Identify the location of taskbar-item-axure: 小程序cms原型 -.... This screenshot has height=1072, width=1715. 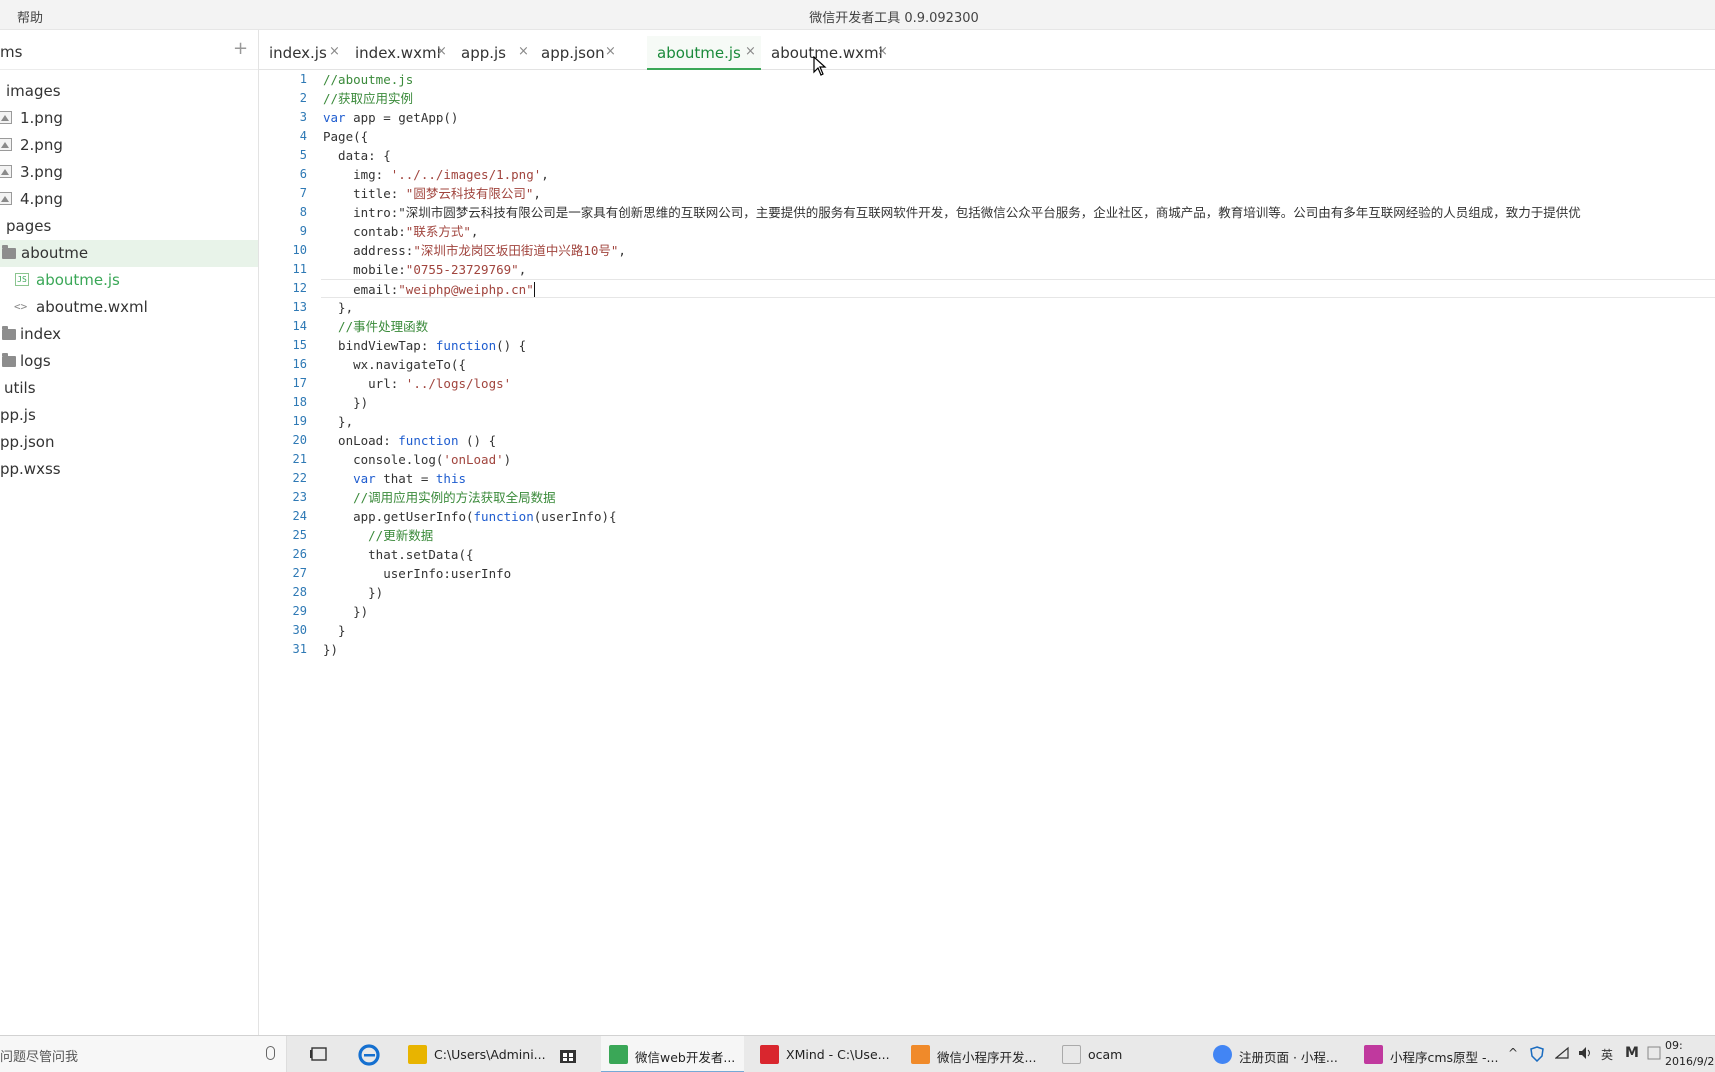
(1430, 1054).